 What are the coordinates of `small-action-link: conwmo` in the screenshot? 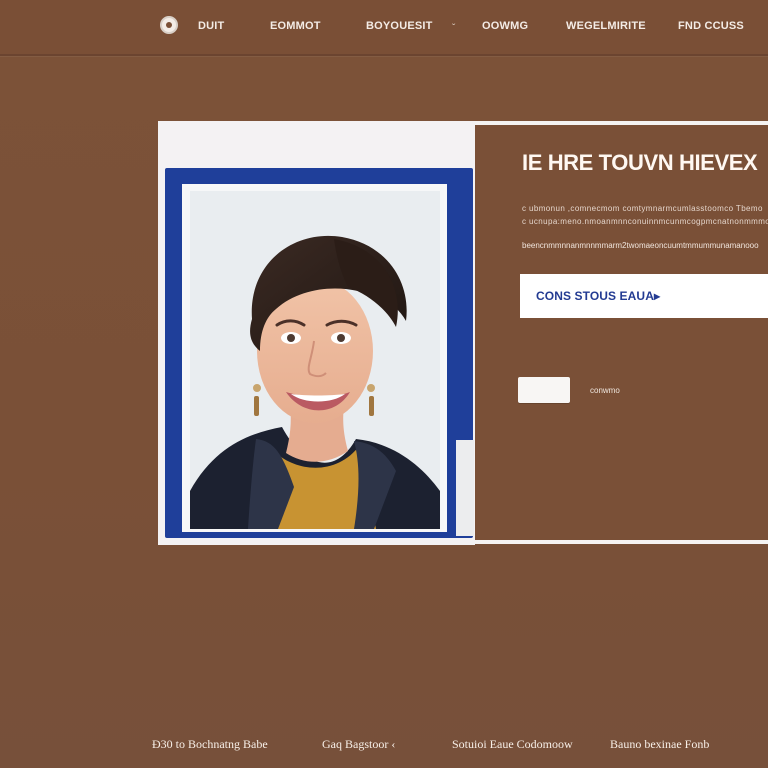 It's located at (605, 390).